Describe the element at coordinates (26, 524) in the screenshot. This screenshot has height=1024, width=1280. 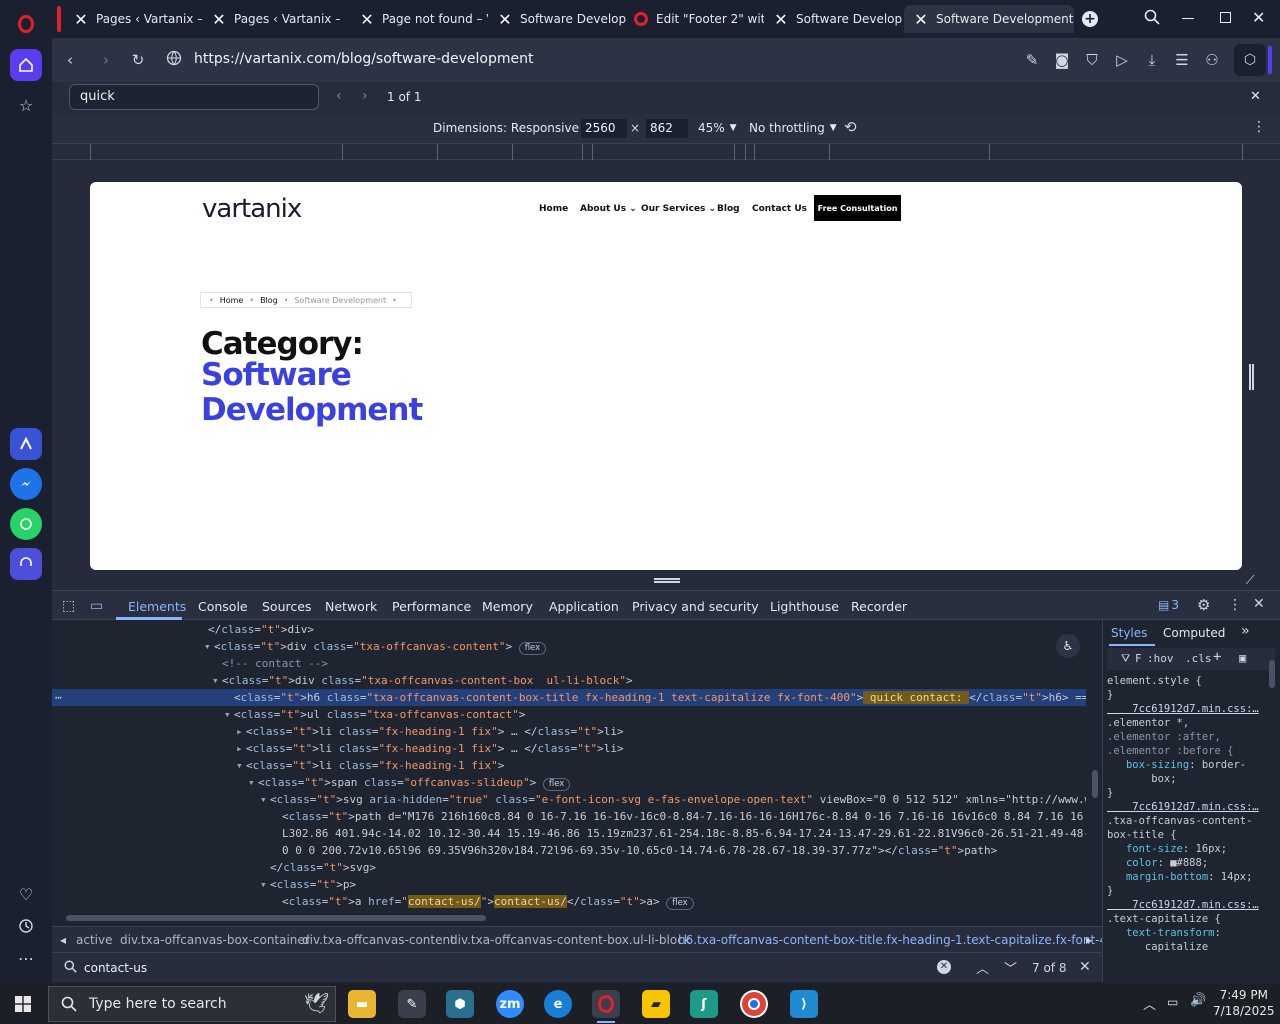
I see `whatsapp-icon` at that location.